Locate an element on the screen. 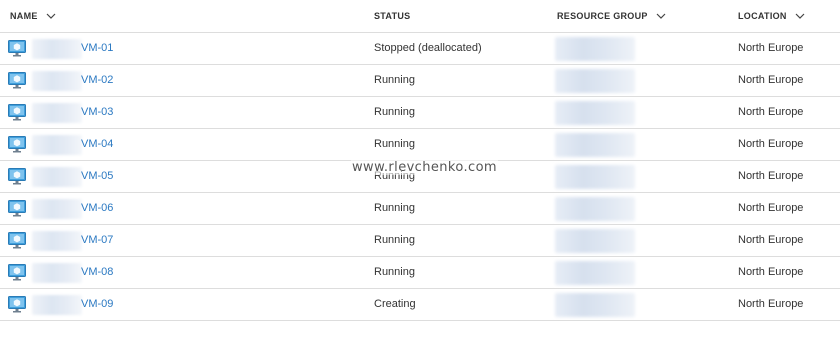  vm-name-link: VM-04 is located at coordinates (97, 144).